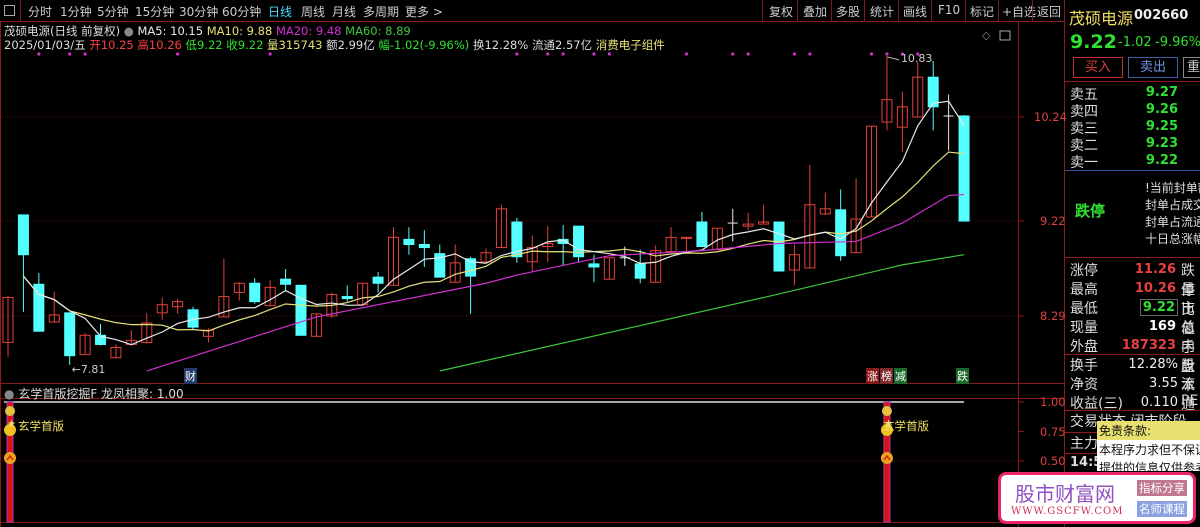 The width and height of the screenshot is (1200, 527). I want to click on stat-label-right: PE, so click(1190, 401).